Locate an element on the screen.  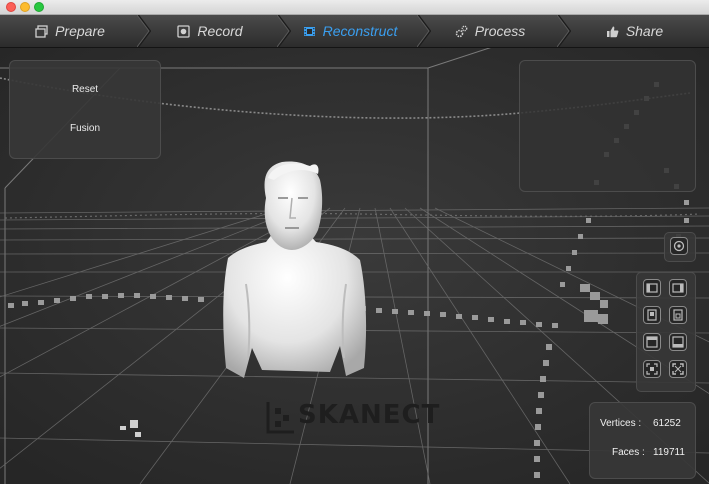
thumbs-up-icon is located at coordinates (612, 31).